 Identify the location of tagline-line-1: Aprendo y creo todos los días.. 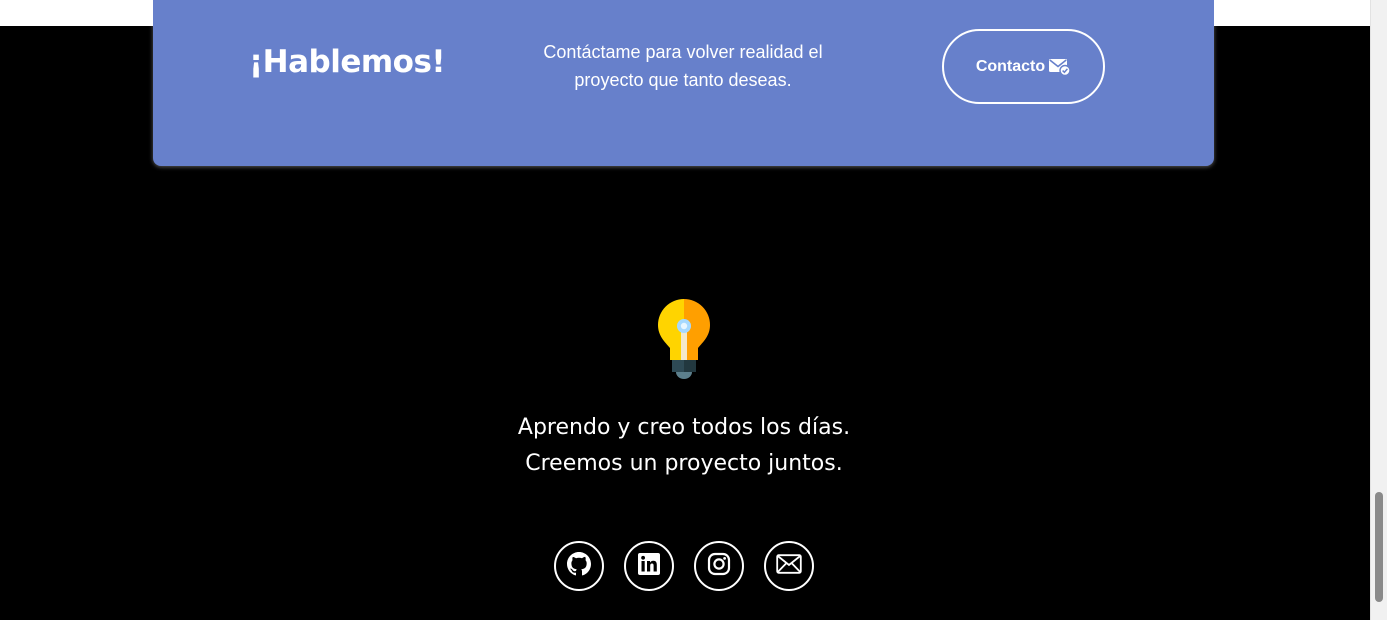
(684, 427).